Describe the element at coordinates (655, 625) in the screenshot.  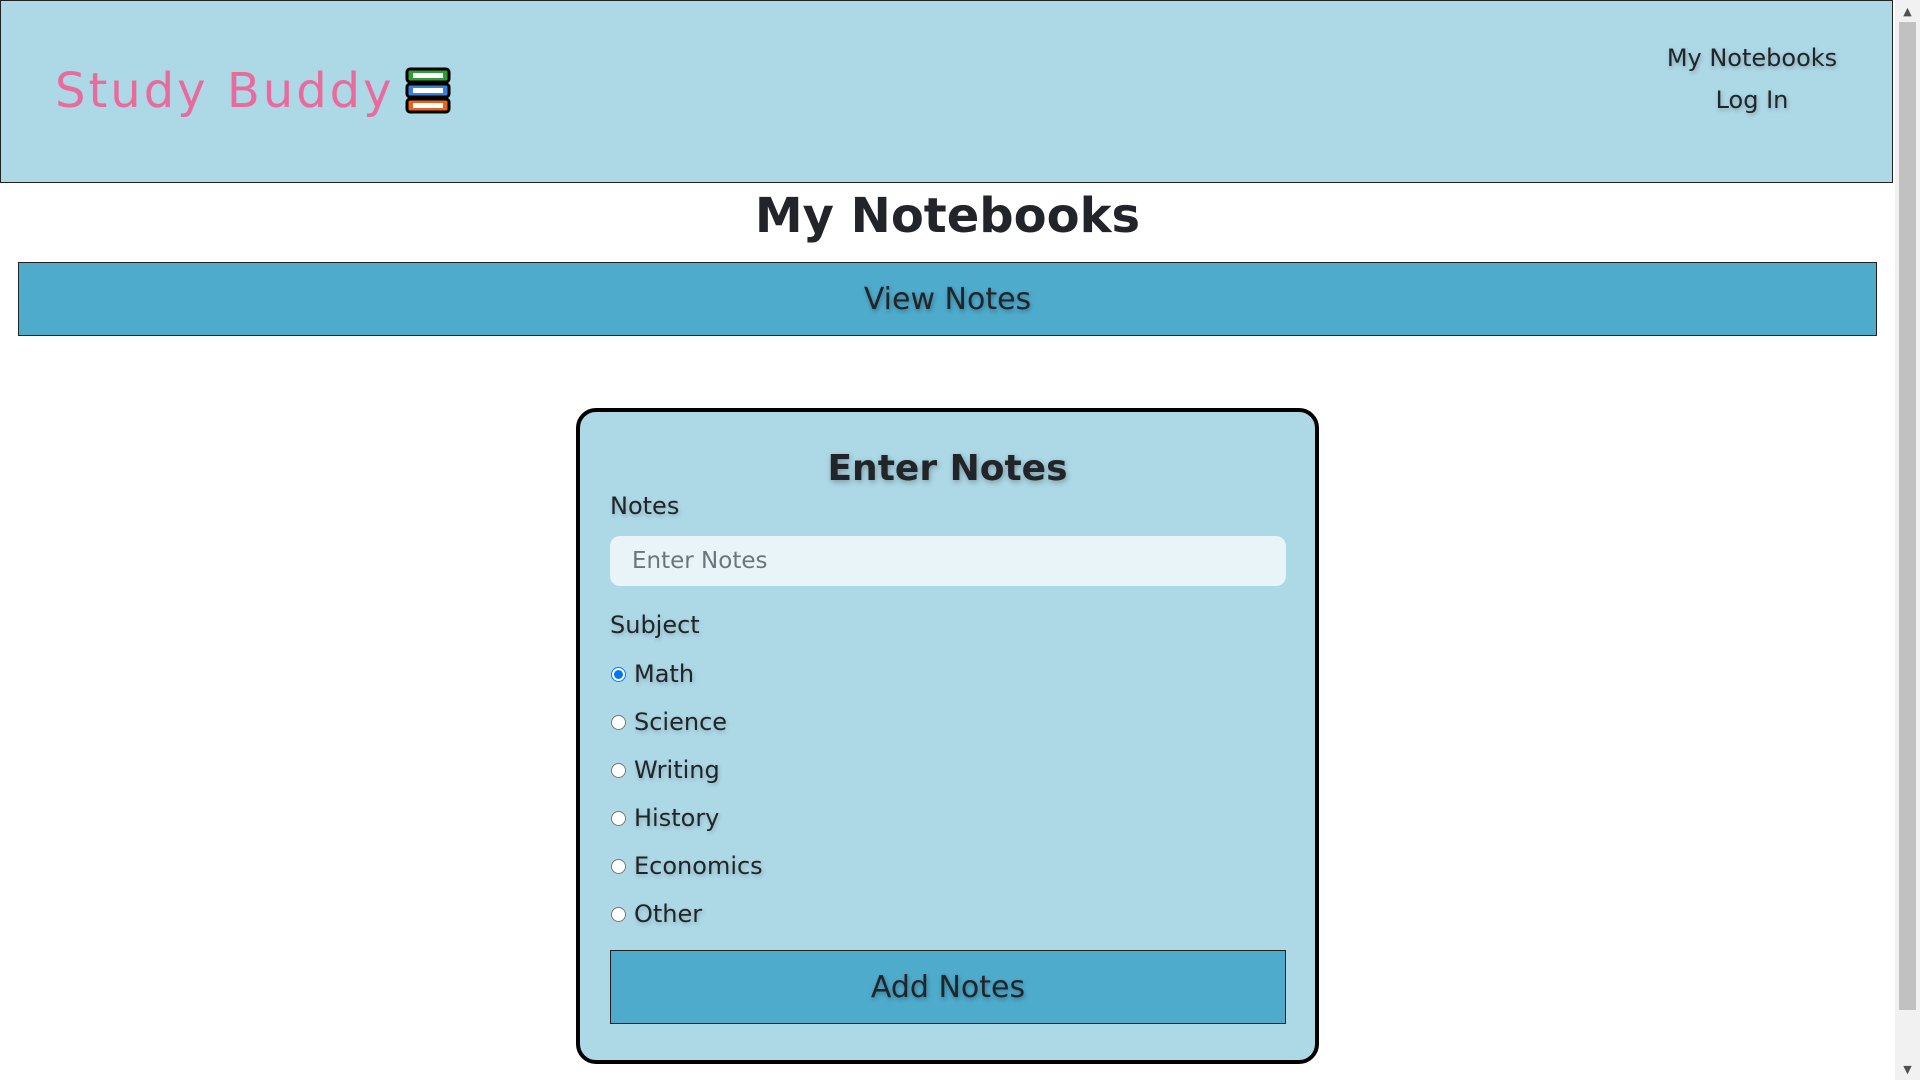
I see `subject-label: Subject` at that location.